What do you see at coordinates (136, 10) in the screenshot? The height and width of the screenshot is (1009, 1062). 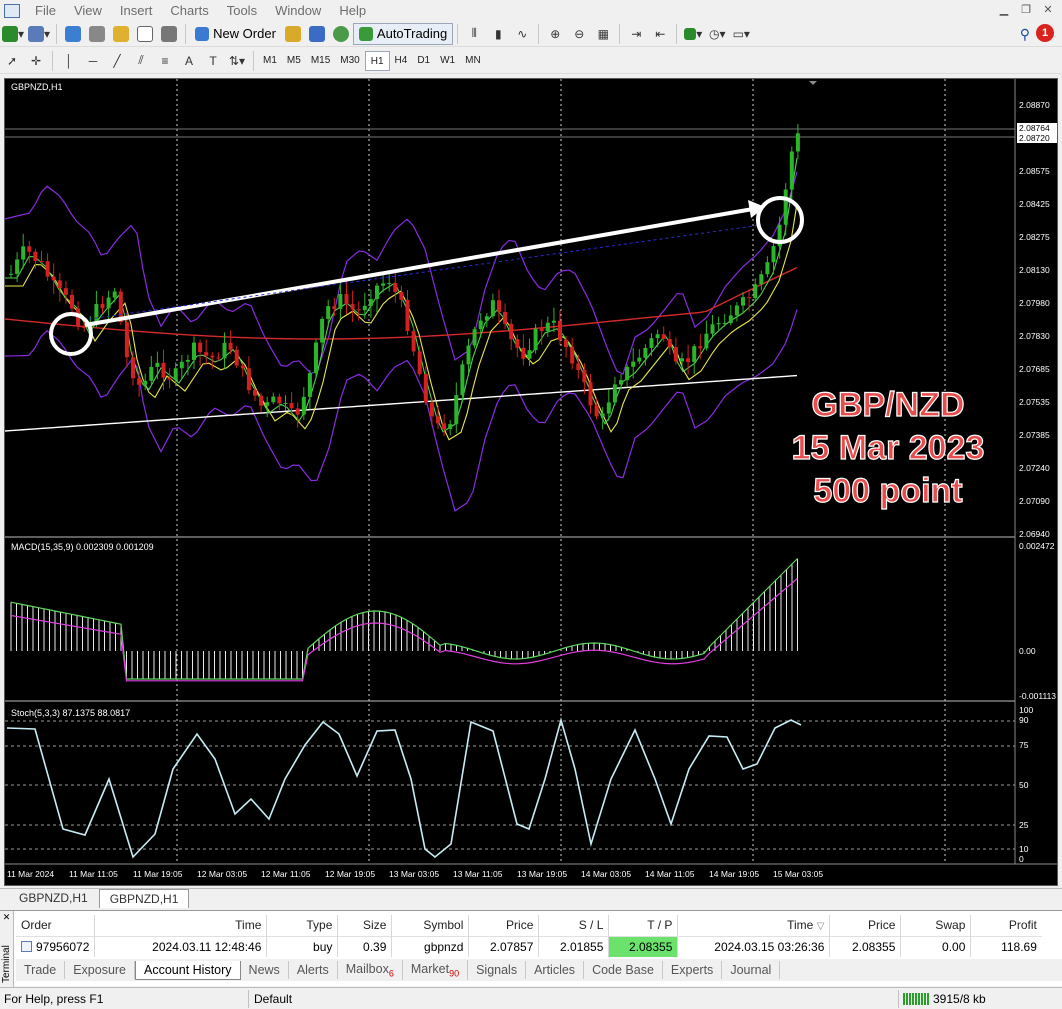 I see `menu-insert: Insert` at bounding box center [136, 10].